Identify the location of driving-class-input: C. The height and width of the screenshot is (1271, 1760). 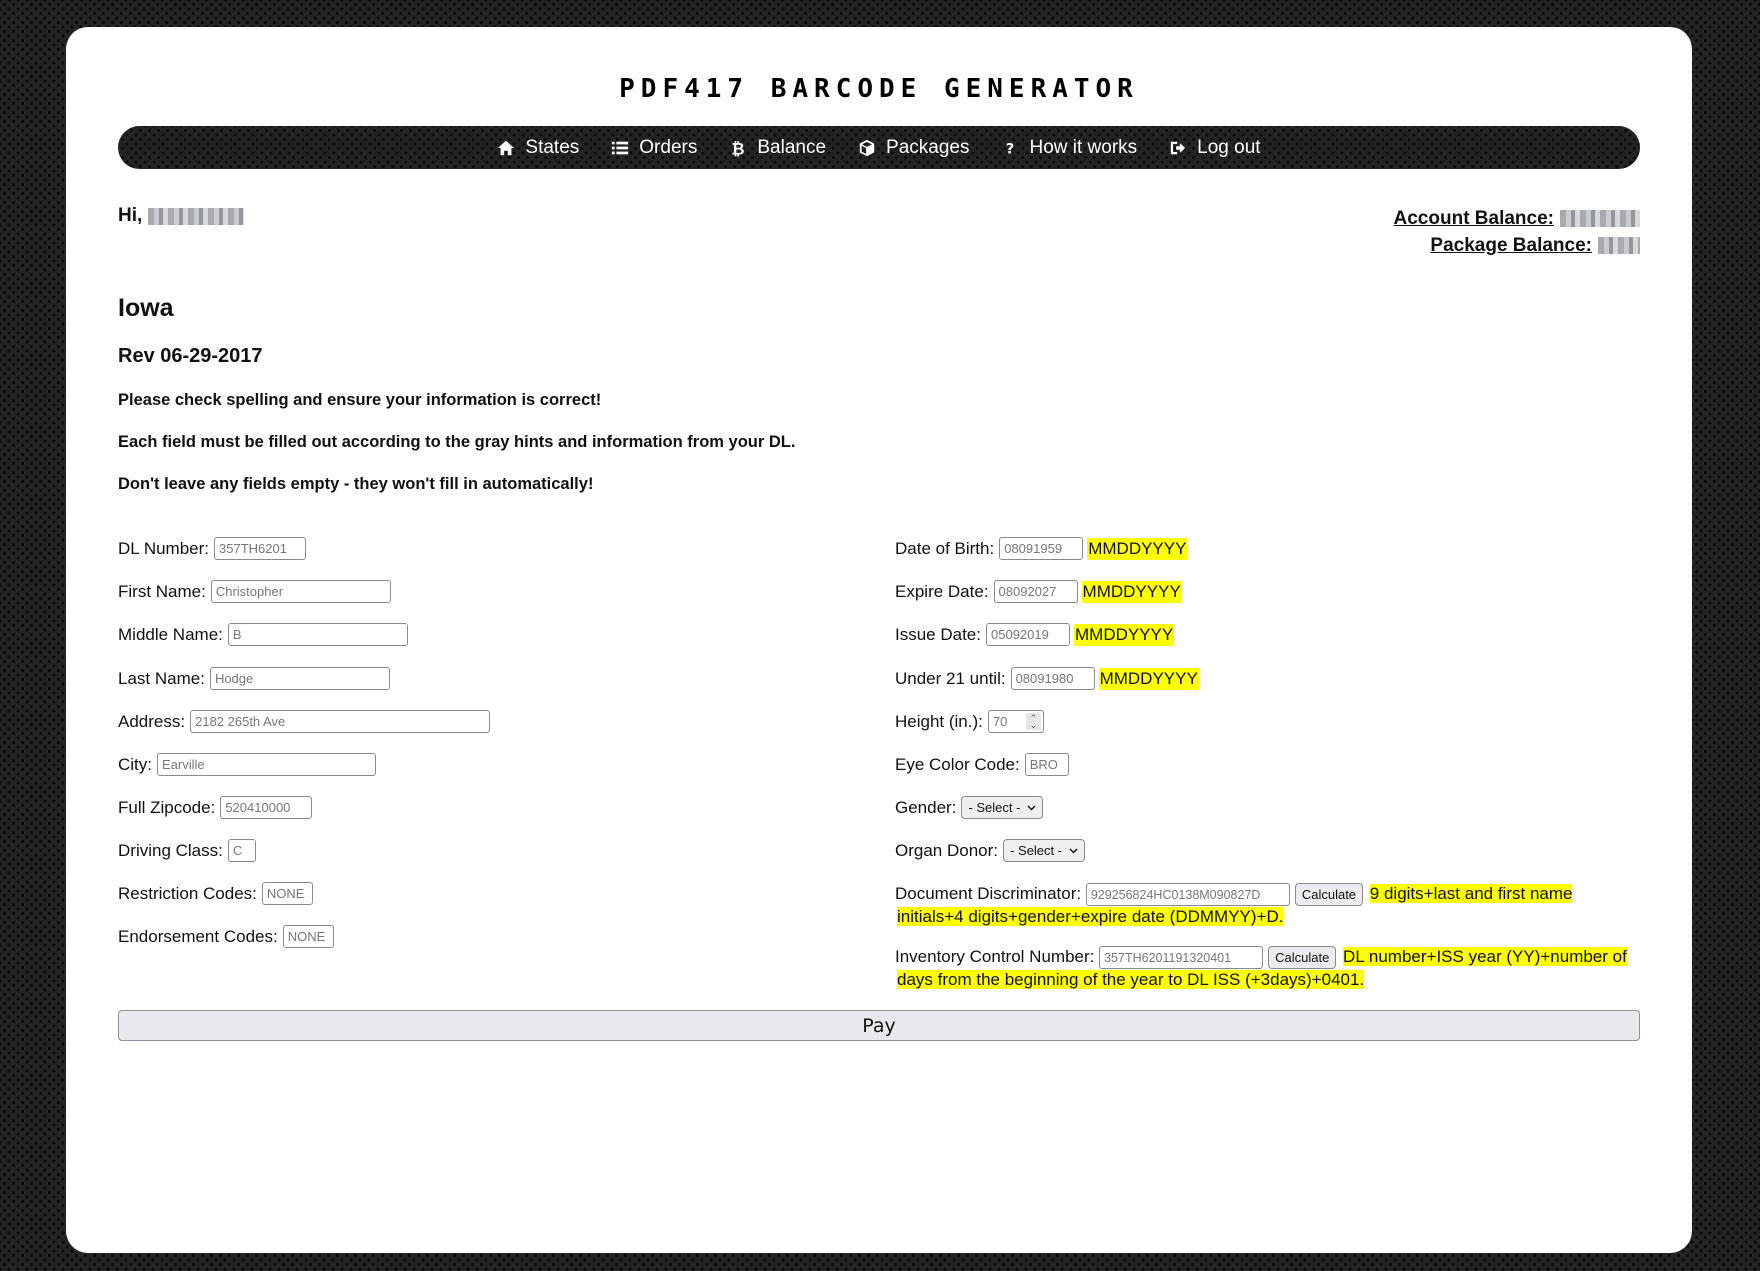
(241, 850).